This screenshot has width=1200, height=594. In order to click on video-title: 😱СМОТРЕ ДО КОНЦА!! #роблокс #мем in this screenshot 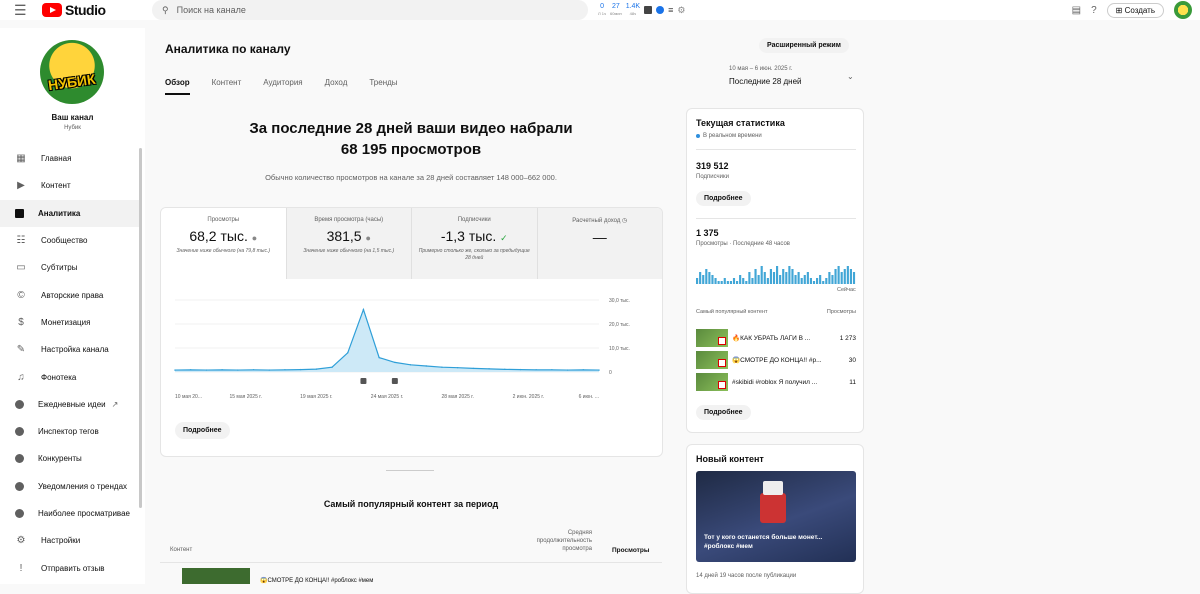, I will do `click(316, 580)`.